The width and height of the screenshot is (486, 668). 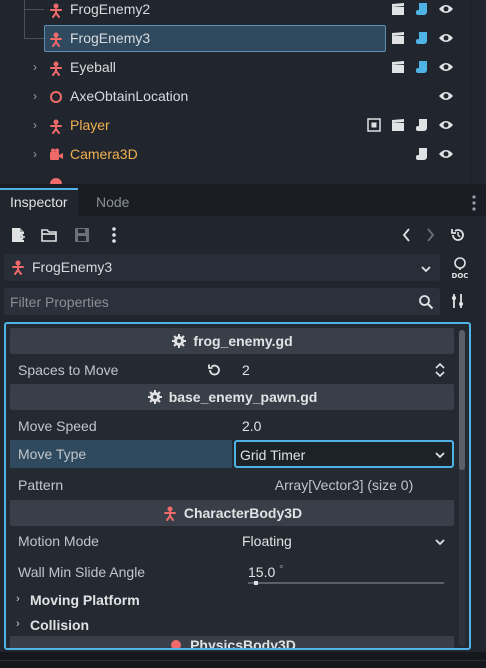 I want to click on section-frog-enemy-script: frog_enemy.gd, so click(x=232, y=341).